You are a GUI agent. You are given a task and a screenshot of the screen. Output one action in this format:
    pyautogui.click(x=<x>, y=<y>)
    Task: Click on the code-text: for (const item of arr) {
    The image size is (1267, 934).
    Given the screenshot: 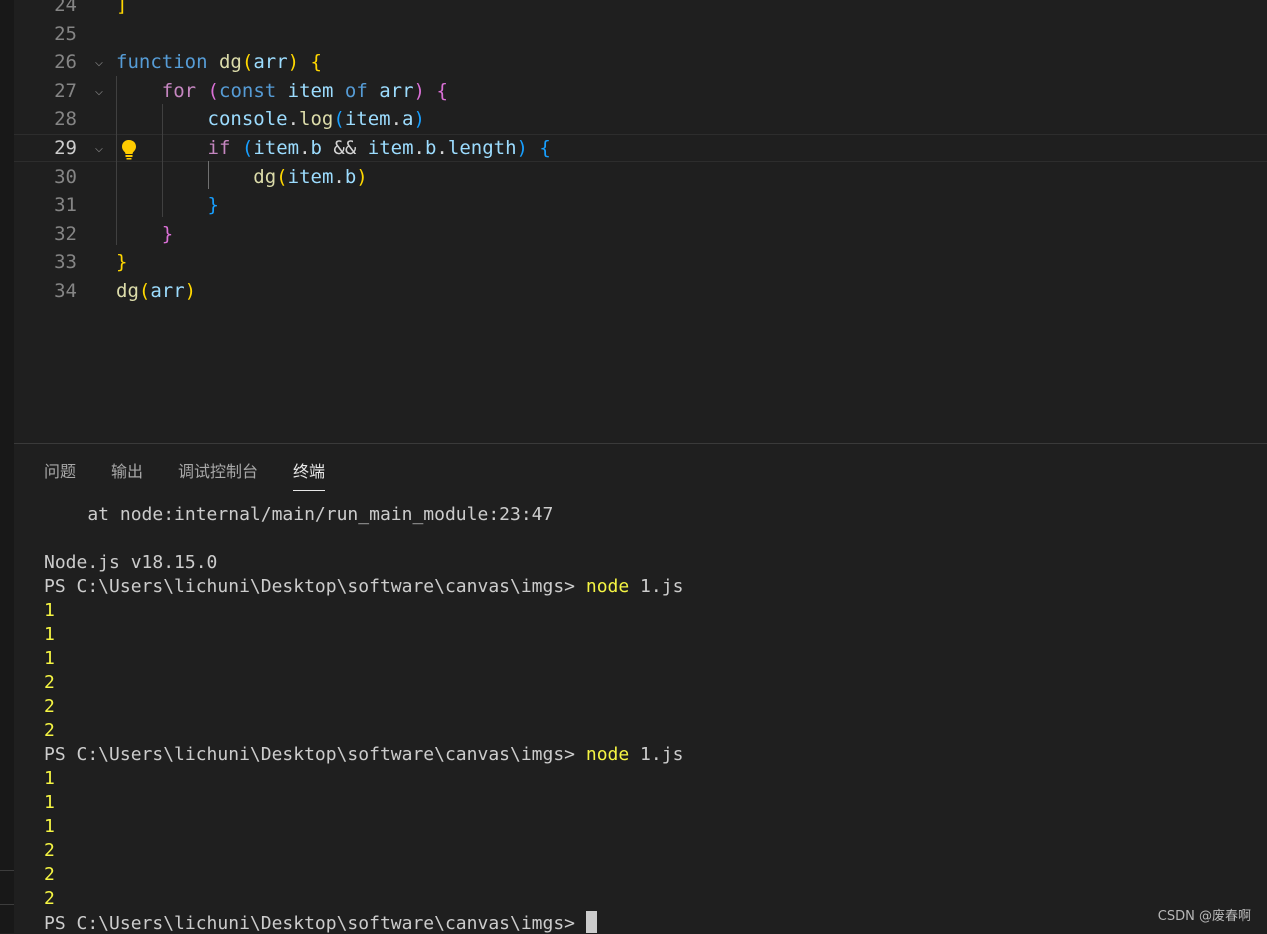 What is the action you would take?
    pyautogui.click(x=304, y=90)
    